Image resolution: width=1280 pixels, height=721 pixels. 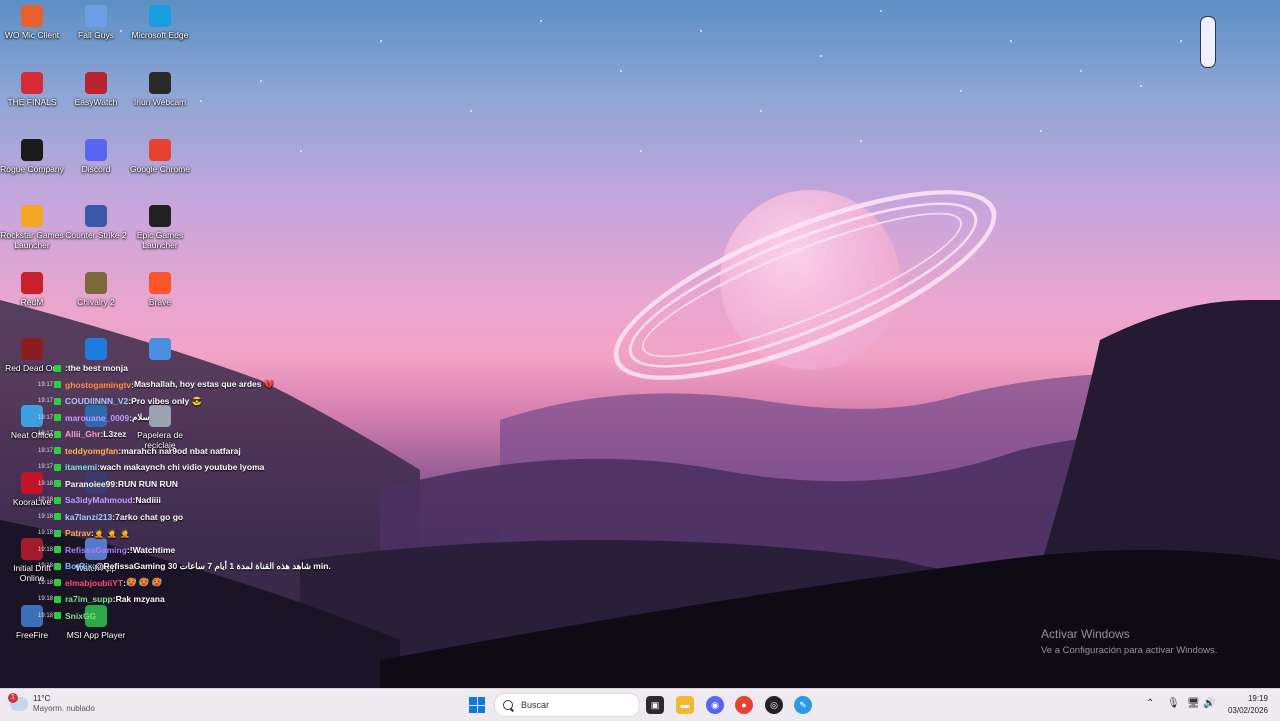 What do you see at coordinates (32, 22) in the screenshot?
I see `desktop-icon: WO Mic Client` at bounding box center [32, 22].